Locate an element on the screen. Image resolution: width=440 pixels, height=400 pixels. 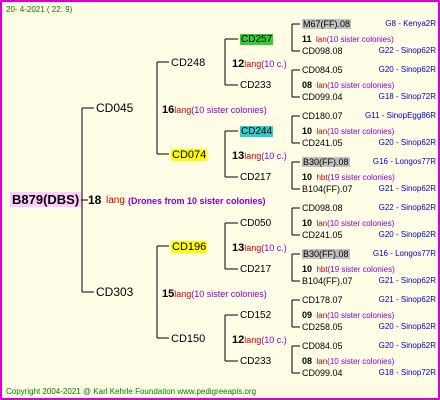
gen3-queen-name: CD257 is located at coordinates (257, 39).